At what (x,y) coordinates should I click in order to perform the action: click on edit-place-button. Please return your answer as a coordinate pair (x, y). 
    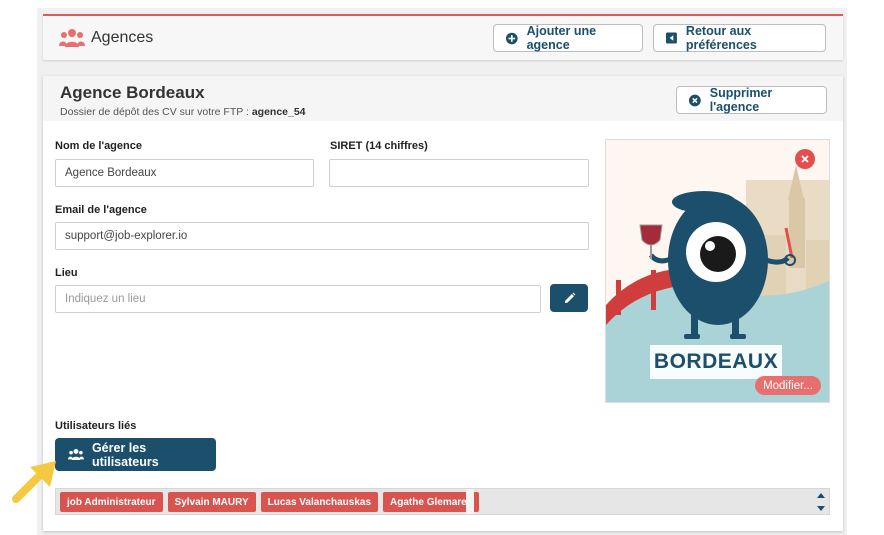
    Looking at the image, I should click on (569, 298).